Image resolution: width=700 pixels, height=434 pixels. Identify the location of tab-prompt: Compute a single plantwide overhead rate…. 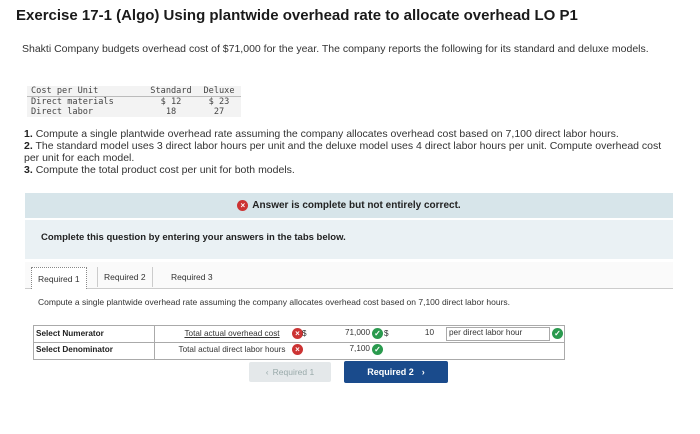
(274, 302).